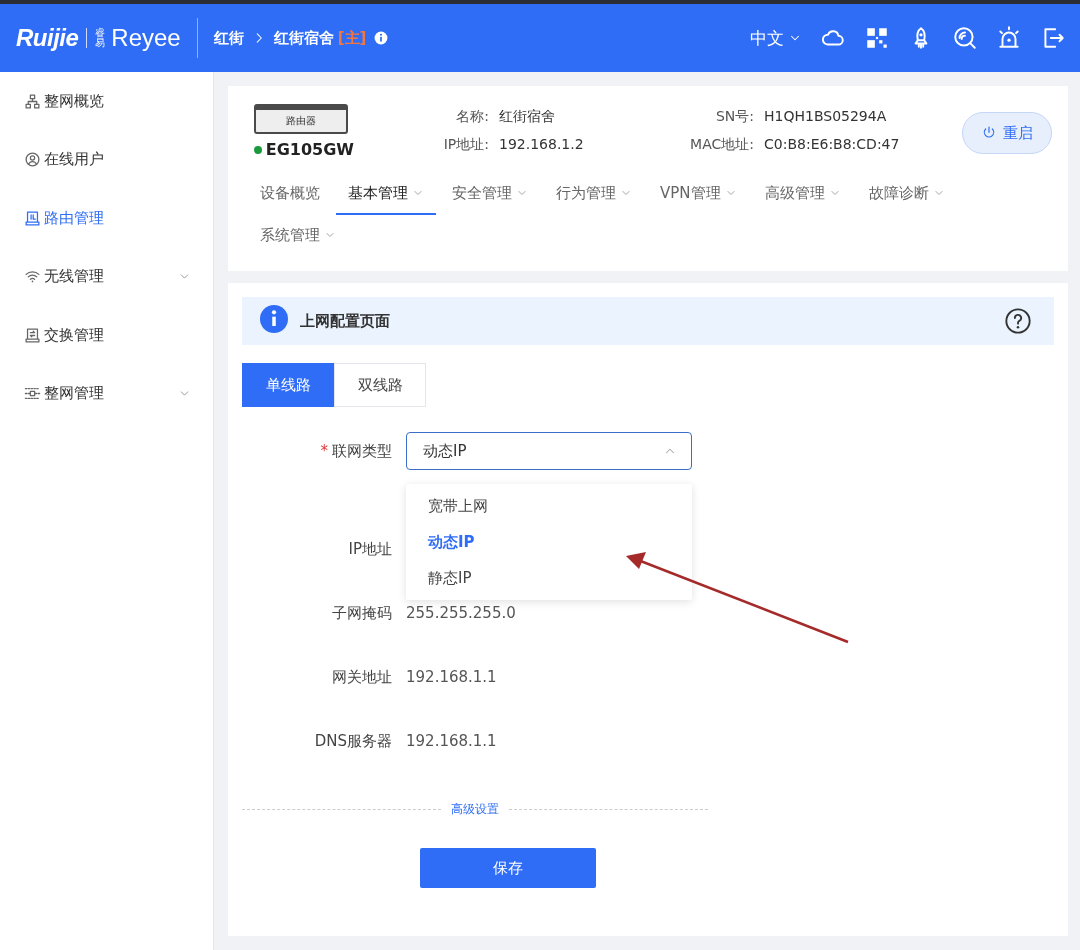  What do you see at coordinates (288, 385) in the screenshot?
I see `line-tab: 单线路` at bounding box center [288, 385].